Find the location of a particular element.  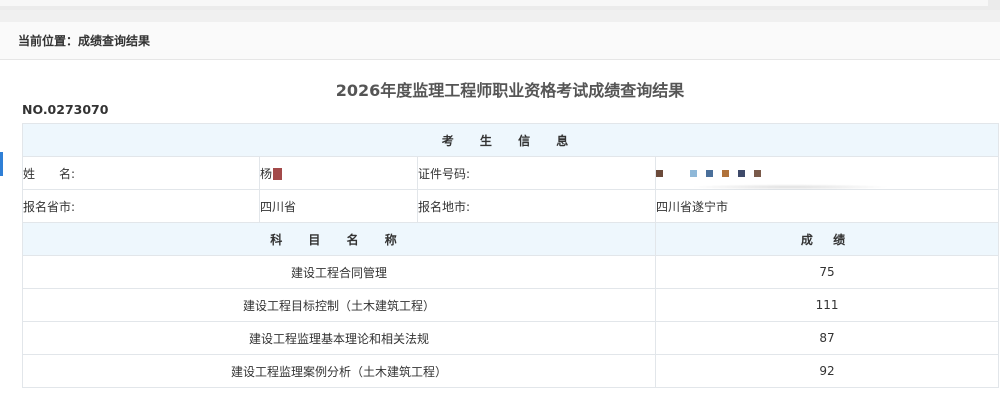

top-strip is located at coordinates (500, 5).